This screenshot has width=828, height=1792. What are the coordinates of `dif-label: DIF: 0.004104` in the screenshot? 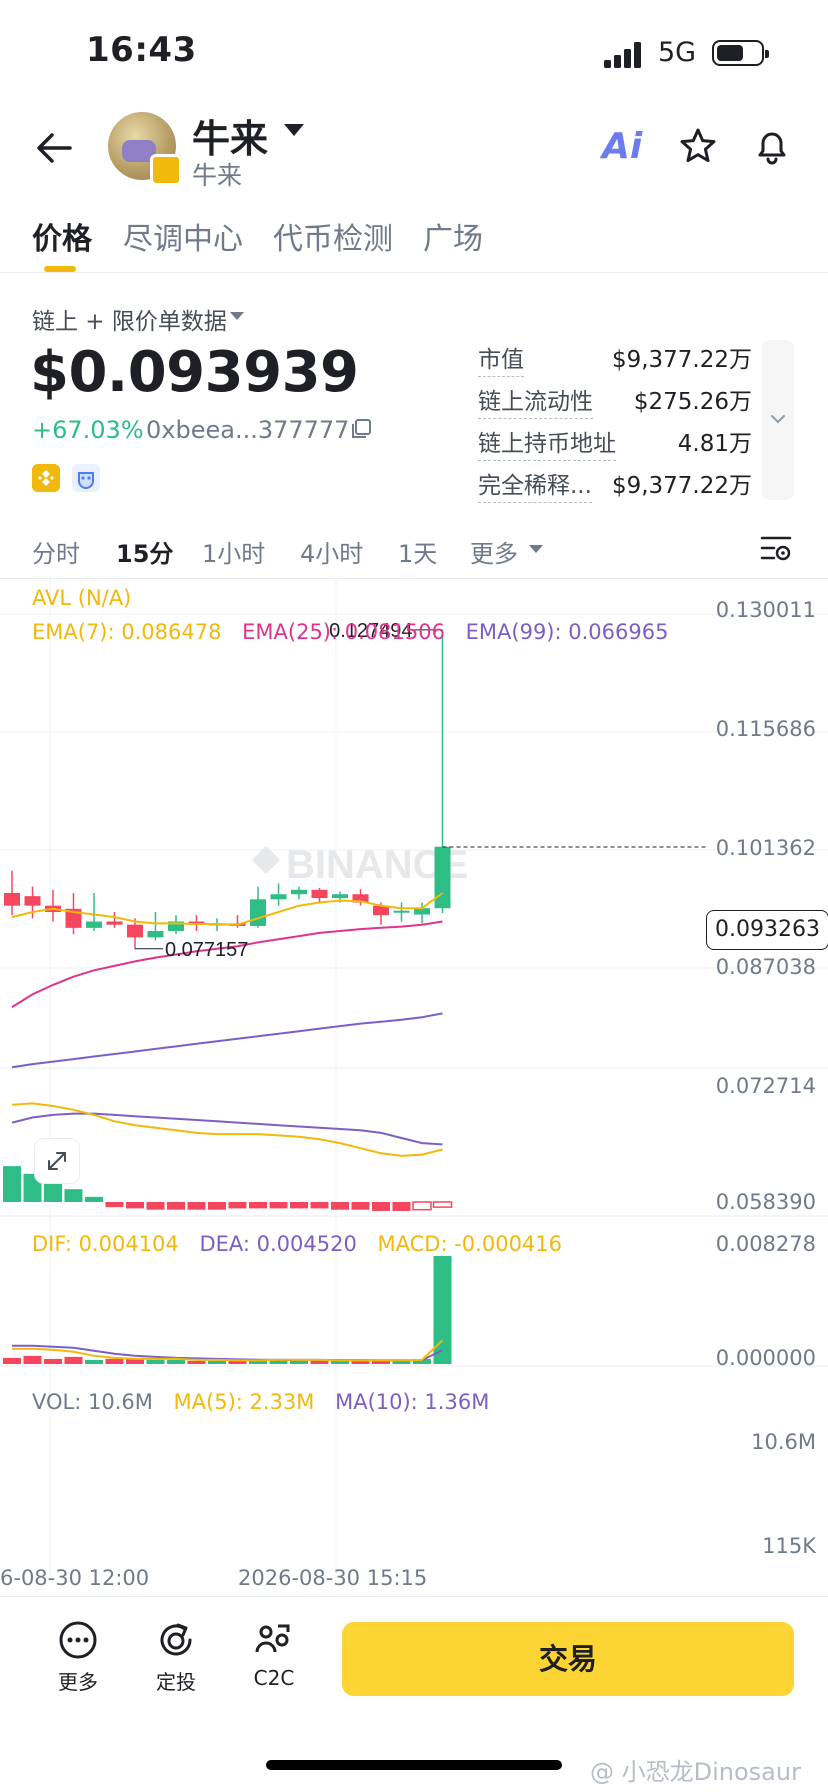 It's located at (105, 1244).